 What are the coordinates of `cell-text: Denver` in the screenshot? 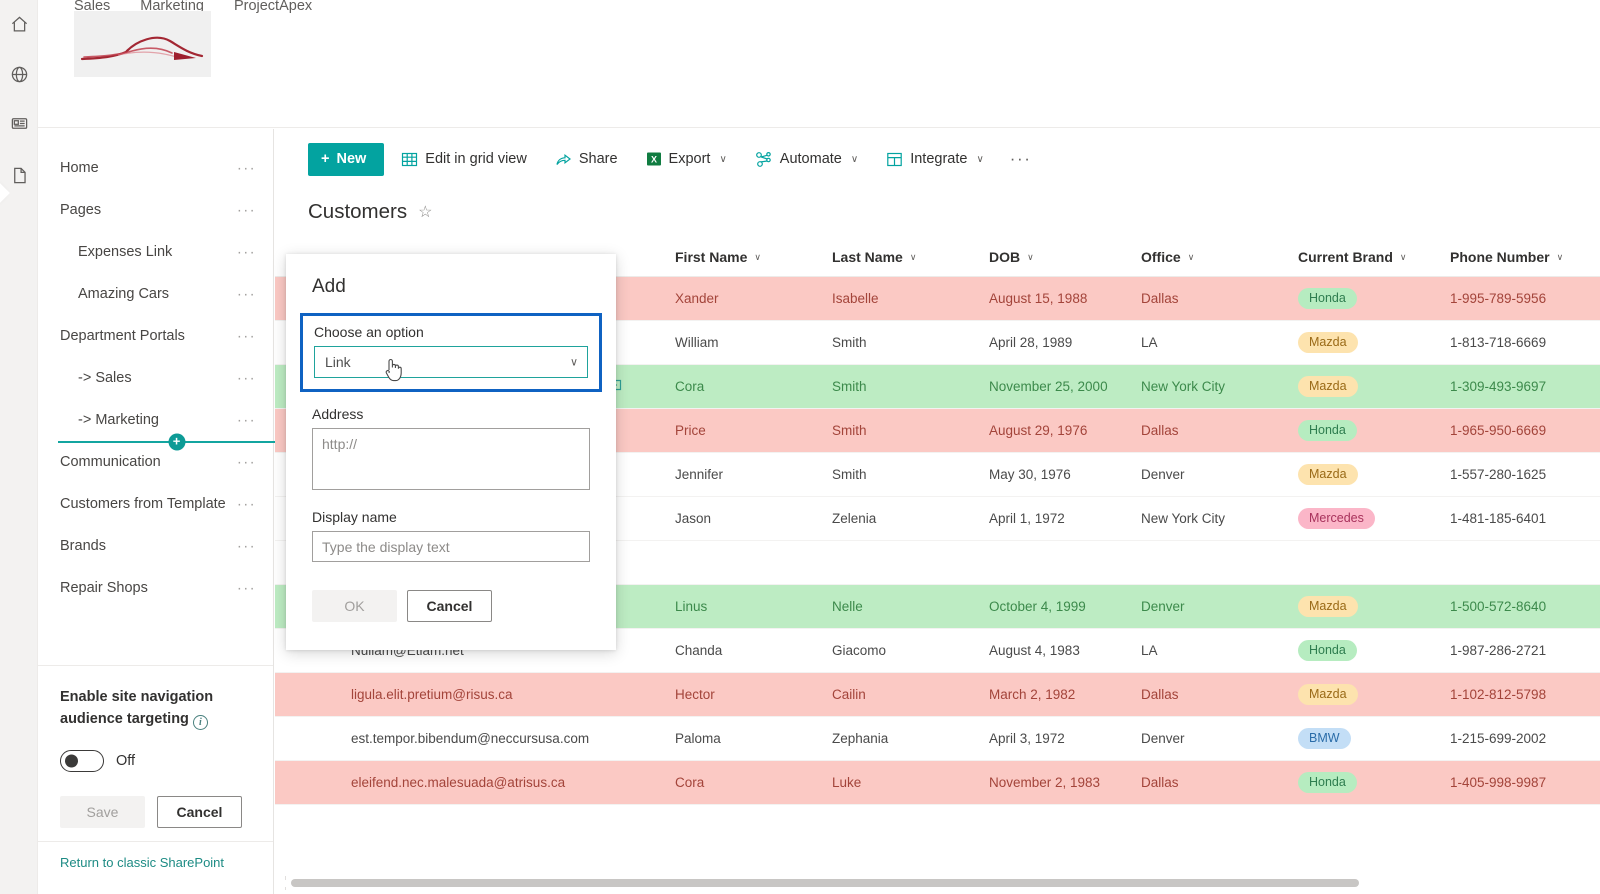 It's located at (1163, 738).